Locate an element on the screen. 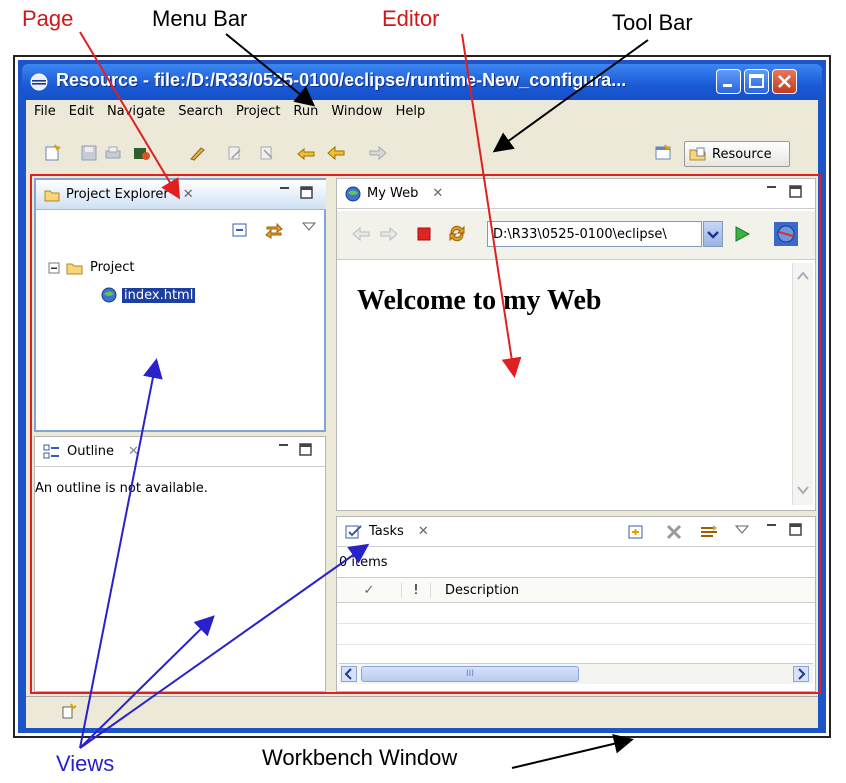 Image resolution: width=846 pixels, height=783 pixels. tab-label: Outline is located at coordinates (91, 451).